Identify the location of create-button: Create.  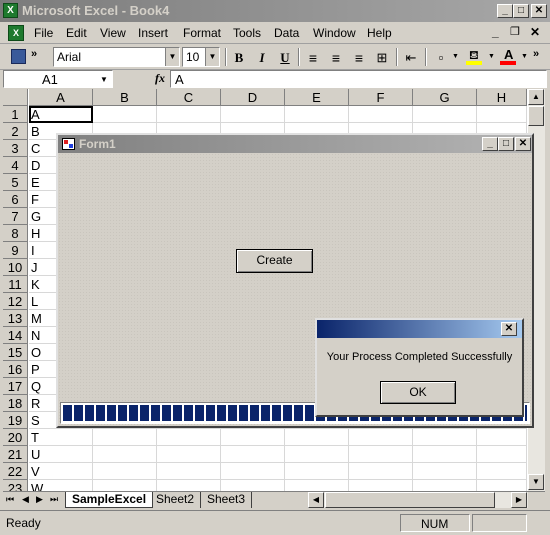
(274, 261).